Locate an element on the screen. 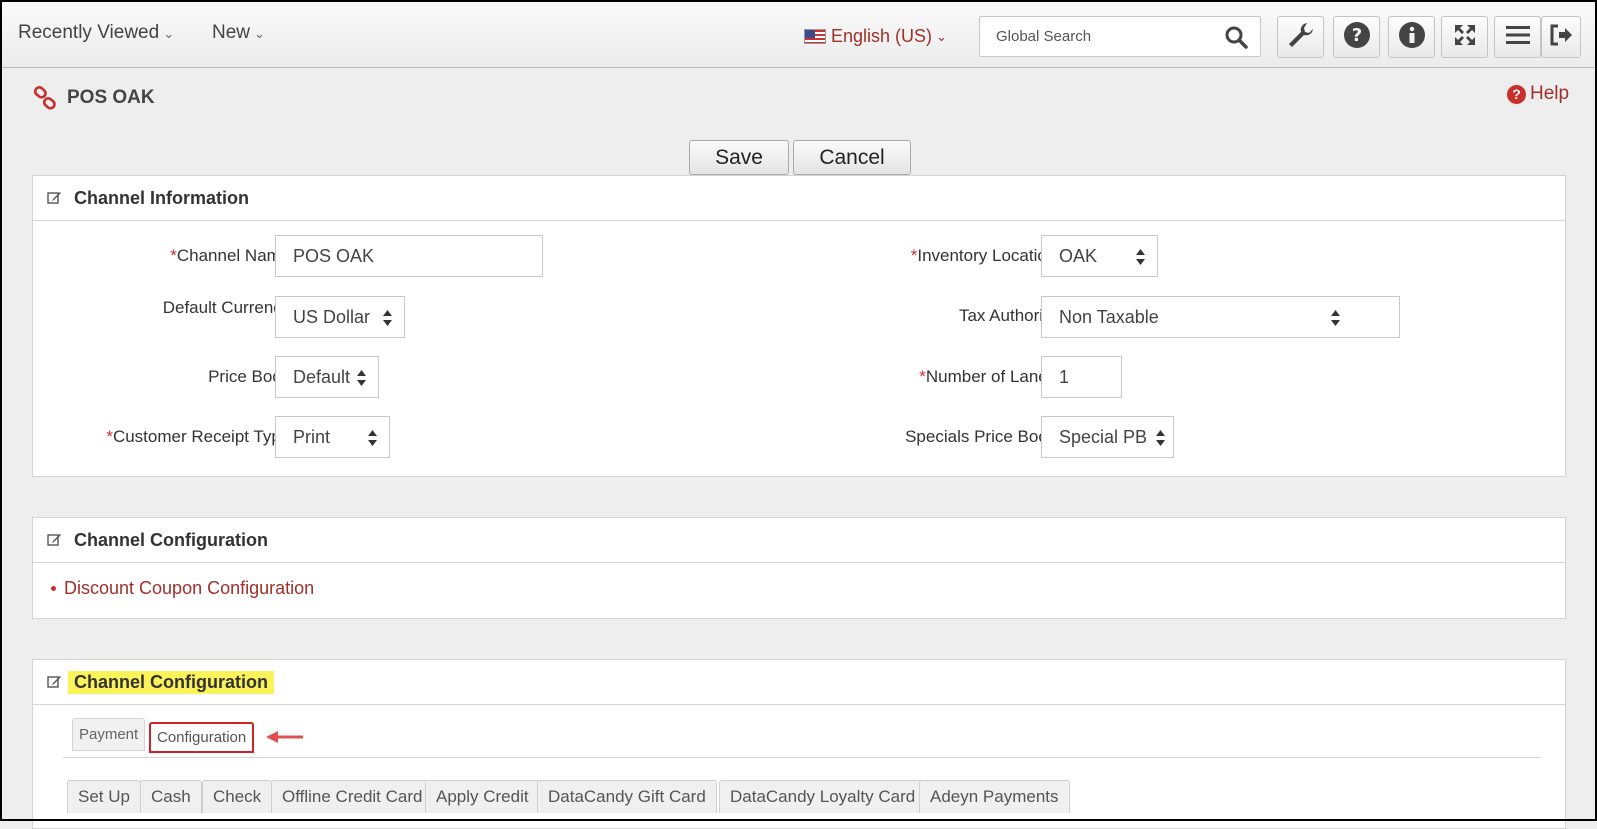  discount-coupon-configuration-link: Discount Coupon Configuration is located at coordinates (182, 588).